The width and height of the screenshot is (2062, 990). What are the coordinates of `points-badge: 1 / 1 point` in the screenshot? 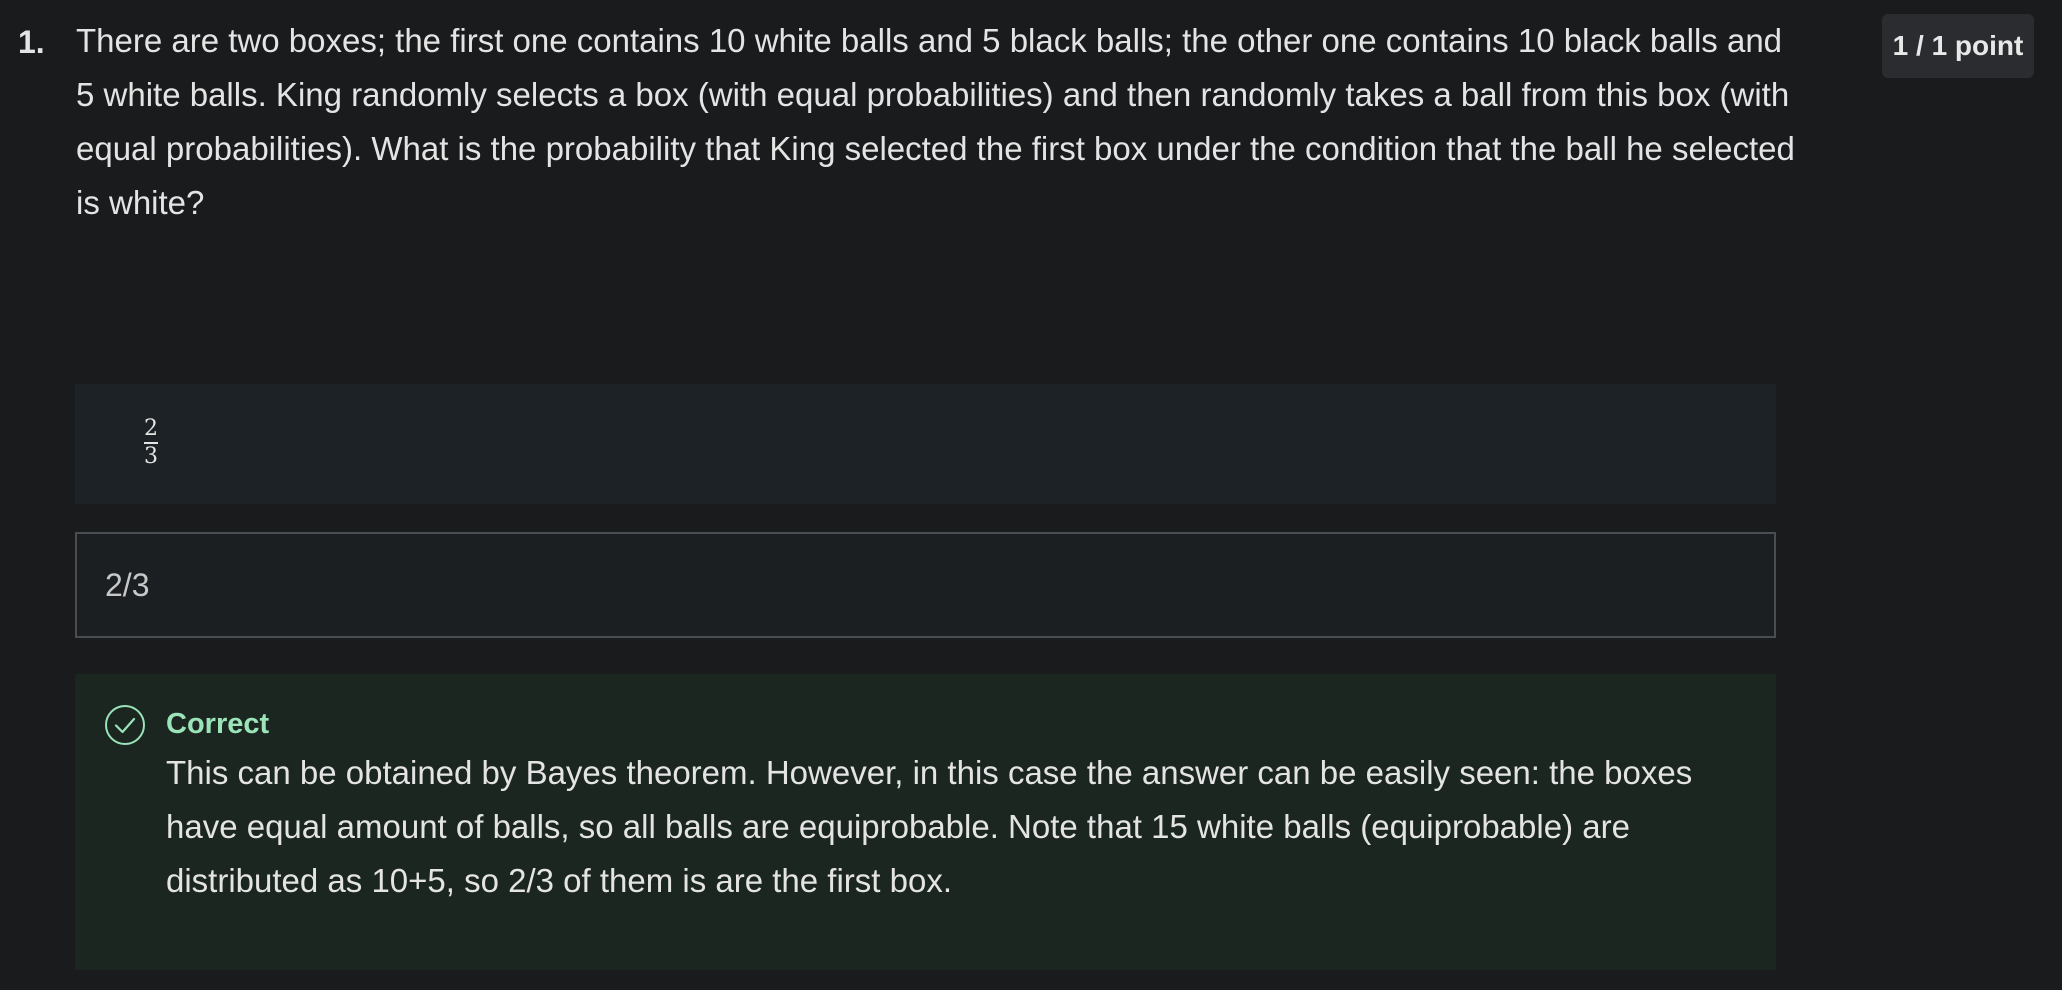 It's located at (1958, 46).